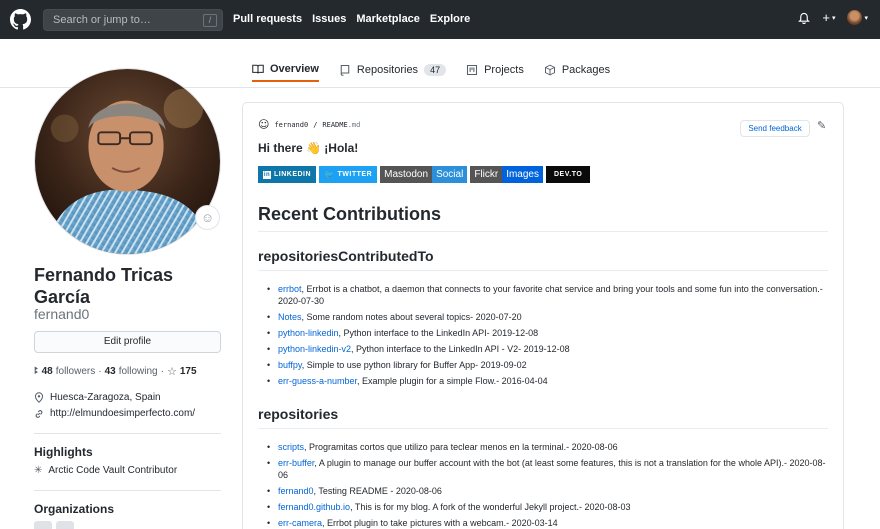 The height and width of the screenshot is (529, 880). I want to click on flickr-badge: Flickr Images, so click(506, 174).